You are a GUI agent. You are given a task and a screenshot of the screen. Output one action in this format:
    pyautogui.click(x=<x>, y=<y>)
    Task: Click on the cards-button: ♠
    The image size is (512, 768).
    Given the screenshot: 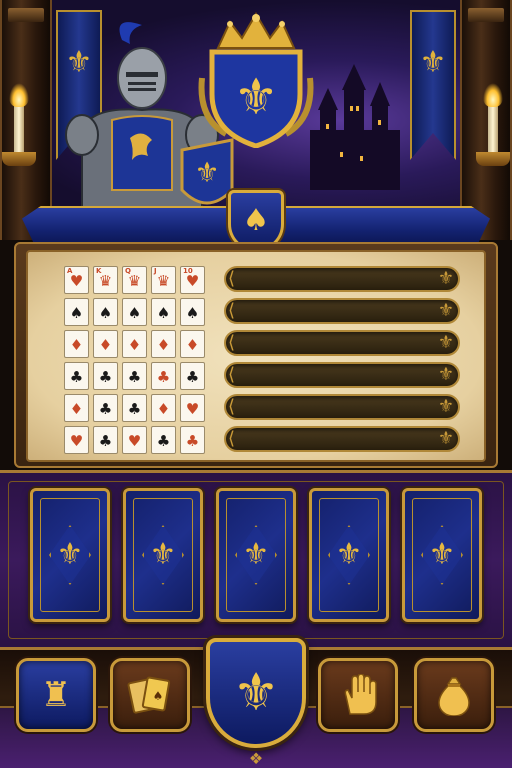 What is the action you would take?
    pyautogui.click(x=150, y=695)
    